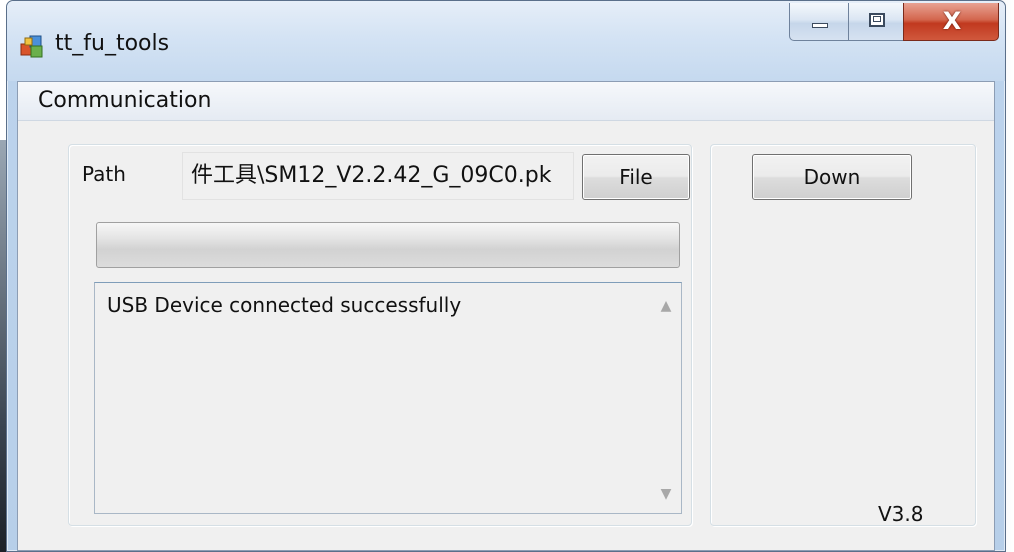 The image size is (1014, 552). What do you see at coordinates (506, 41) in the screenshot?
I see `title-bar: tt_fu_tools X` at bounding box center [506, 41].